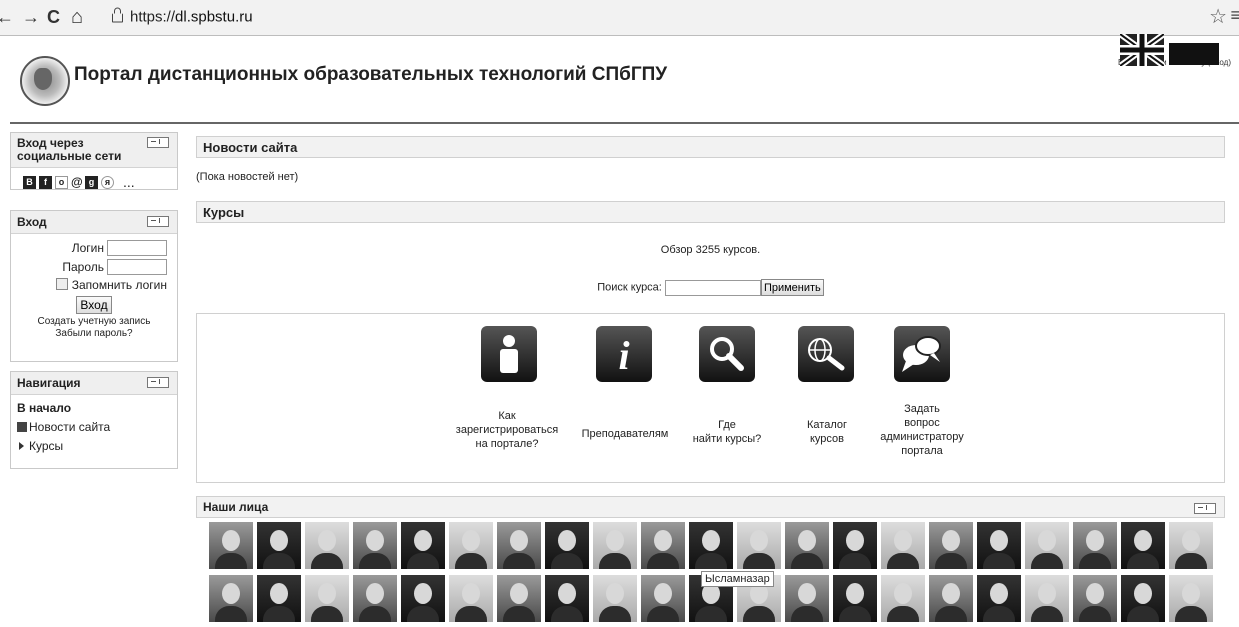 This screenshot has height=627, width=1239. Describe the element at coordinates (53, 17) in the screenshot. I see `reload-icon: C` at that location.